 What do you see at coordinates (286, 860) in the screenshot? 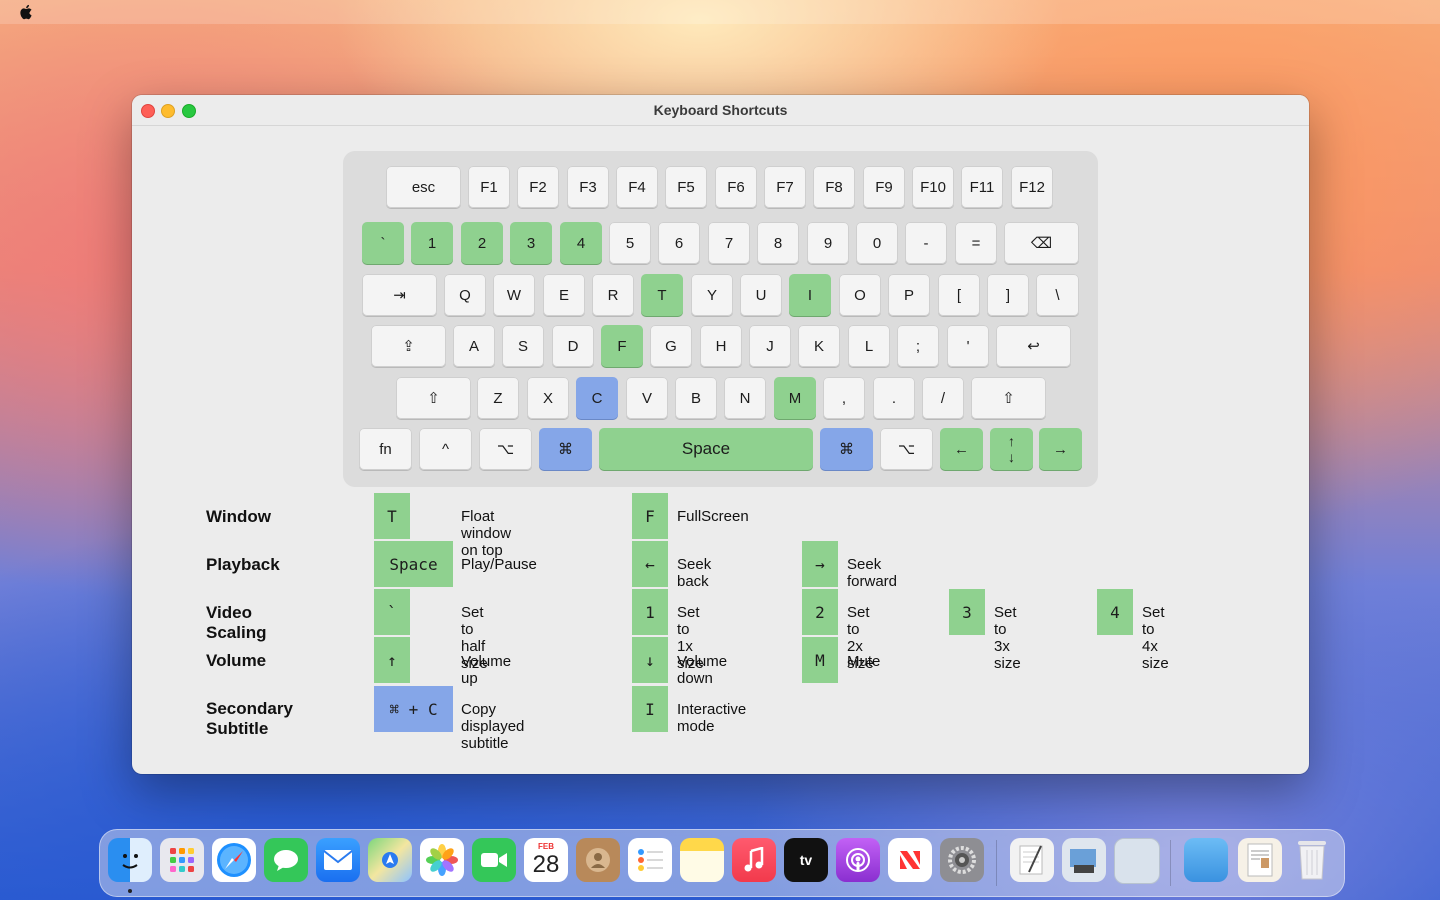
I see `messages-icon` at bounding box center [286, 860].